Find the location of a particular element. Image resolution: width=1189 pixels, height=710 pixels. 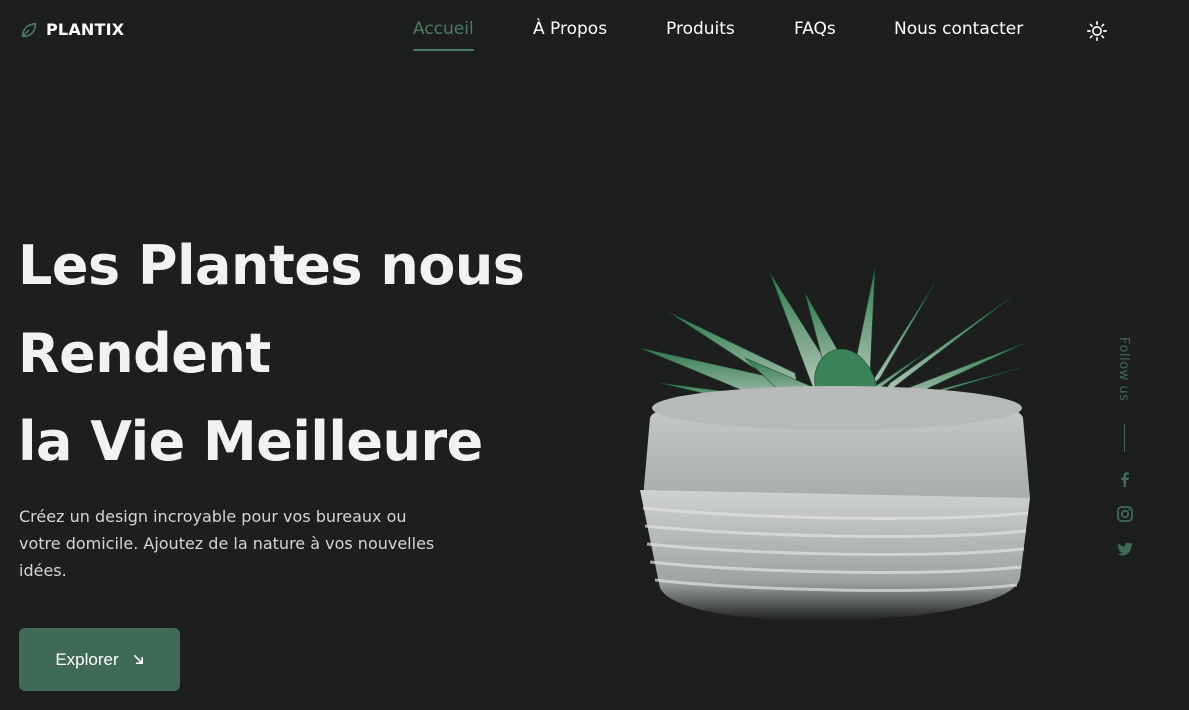

instagram-link is located at coordinates (1125, 514).